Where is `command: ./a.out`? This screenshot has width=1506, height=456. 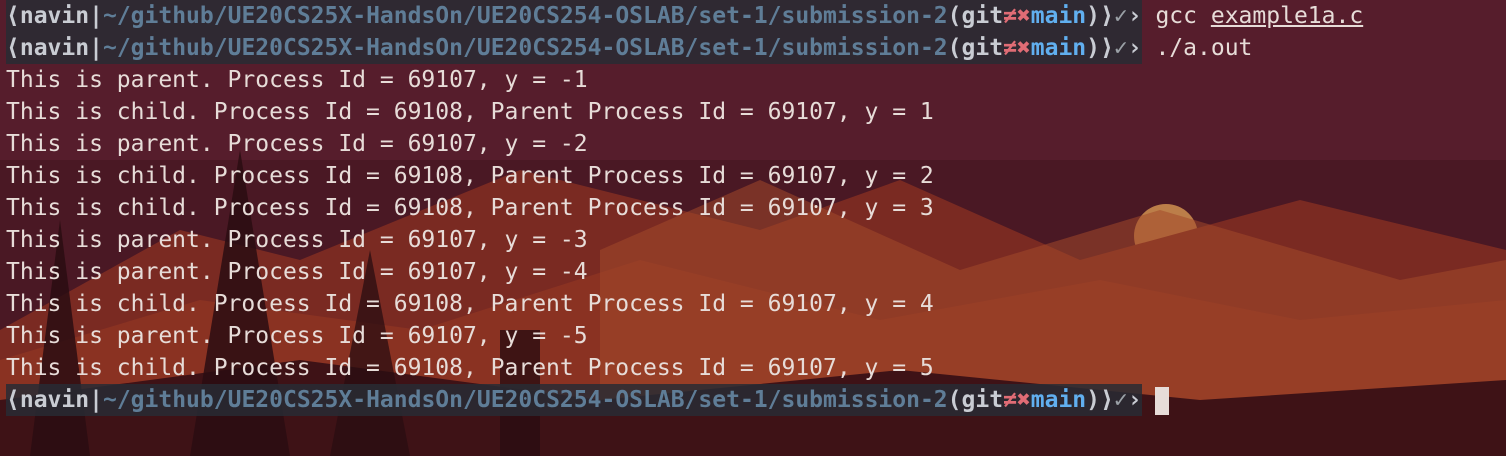
command: ./a.out is located at coordinates (1204, 48).